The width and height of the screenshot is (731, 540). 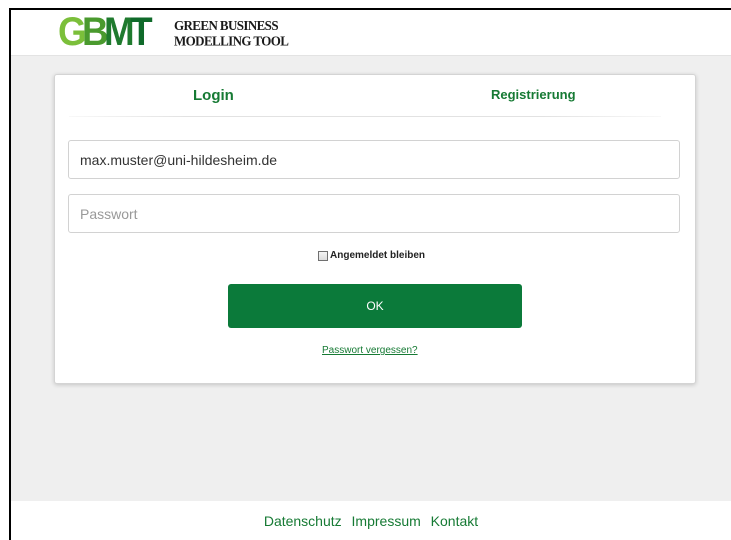 What do you see at coordinates (119, 32) in the screenshot?
I see `logo-letter-m: M` at bounding box center [119, 32].